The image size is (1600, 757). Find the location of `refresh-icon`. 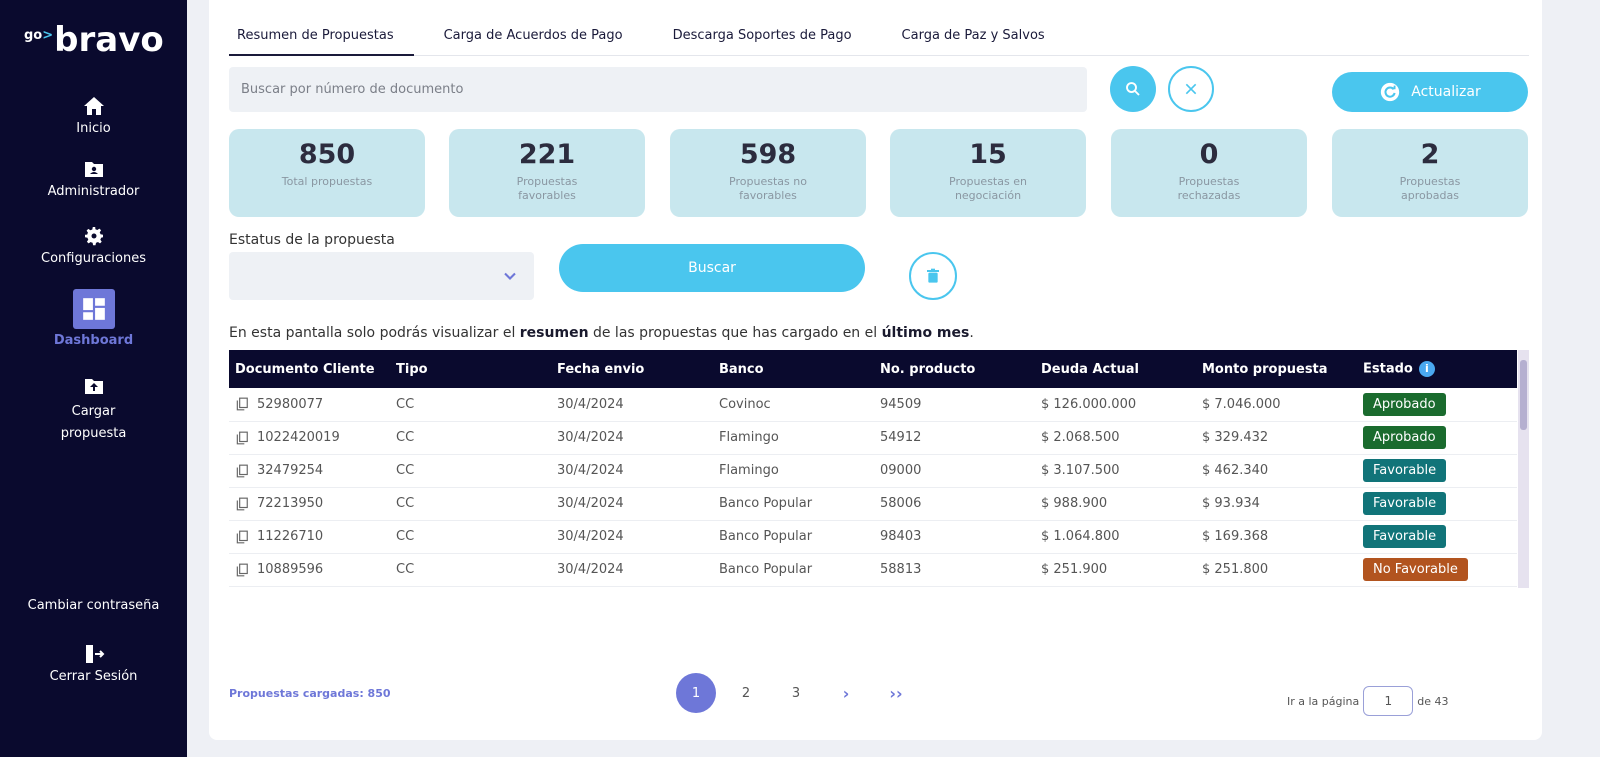

refresh-icon is located at coordinates (1390, 92).